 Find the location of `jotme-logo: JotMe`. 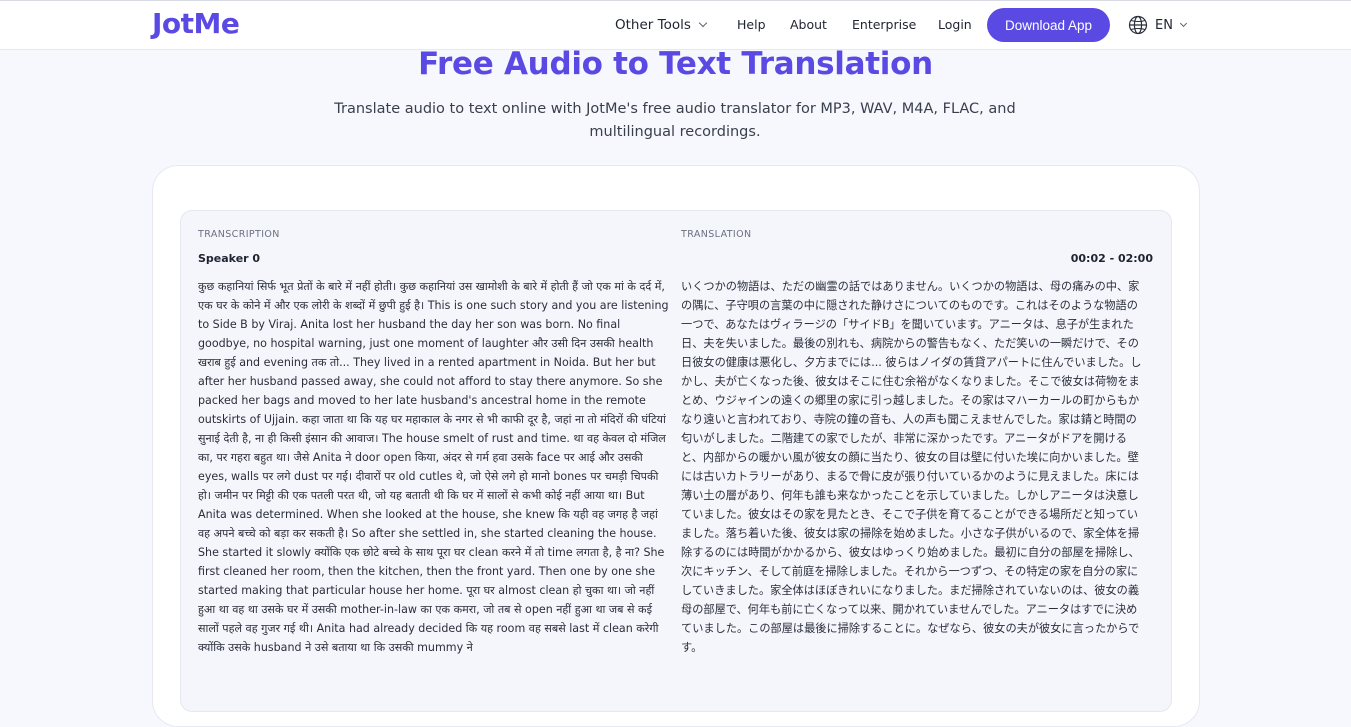

jotme-logo: JotMe is located at coordinates (196, 23).